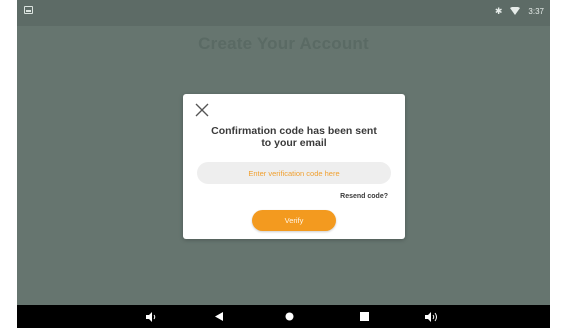  I want to click on status-clock: 3:37, so click(536, 11).